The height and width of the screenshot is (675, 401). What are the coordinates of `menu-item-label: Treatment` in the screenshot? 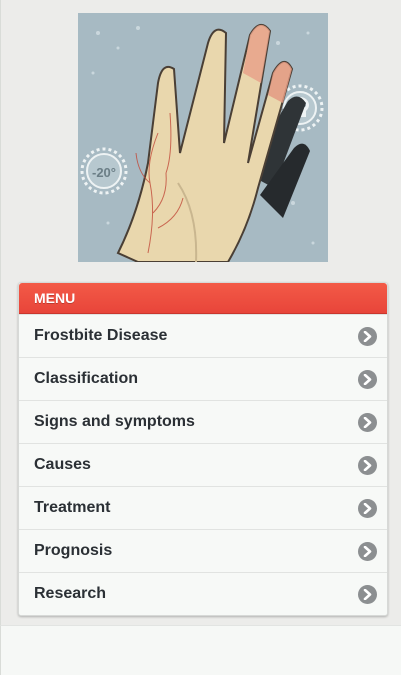 It's located at (72, 507).